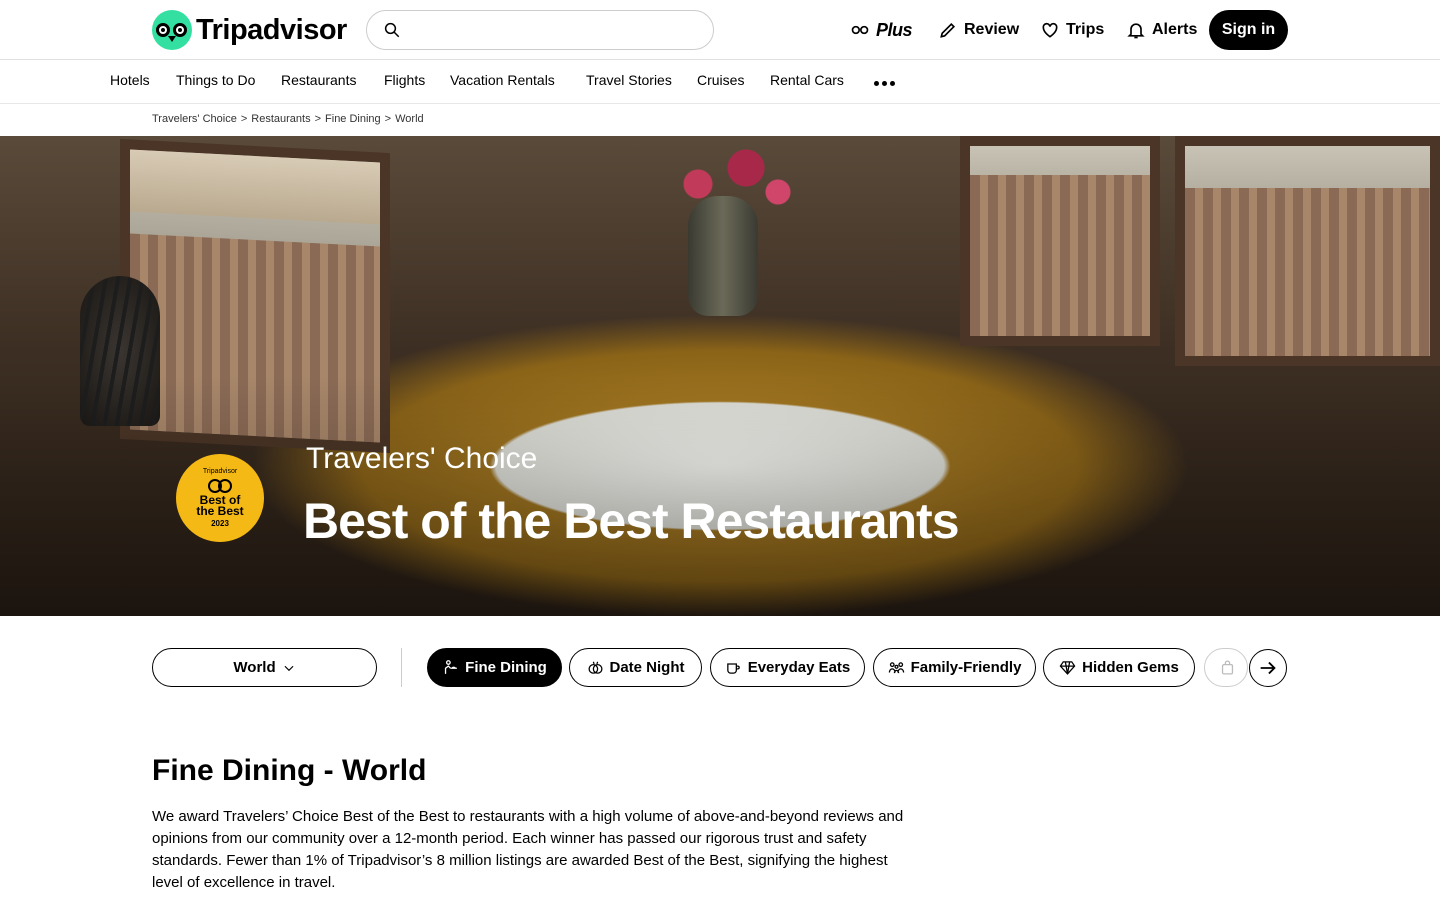  I want to click on breadcrumb-restaurants: Restaurants, so click(280, 119).